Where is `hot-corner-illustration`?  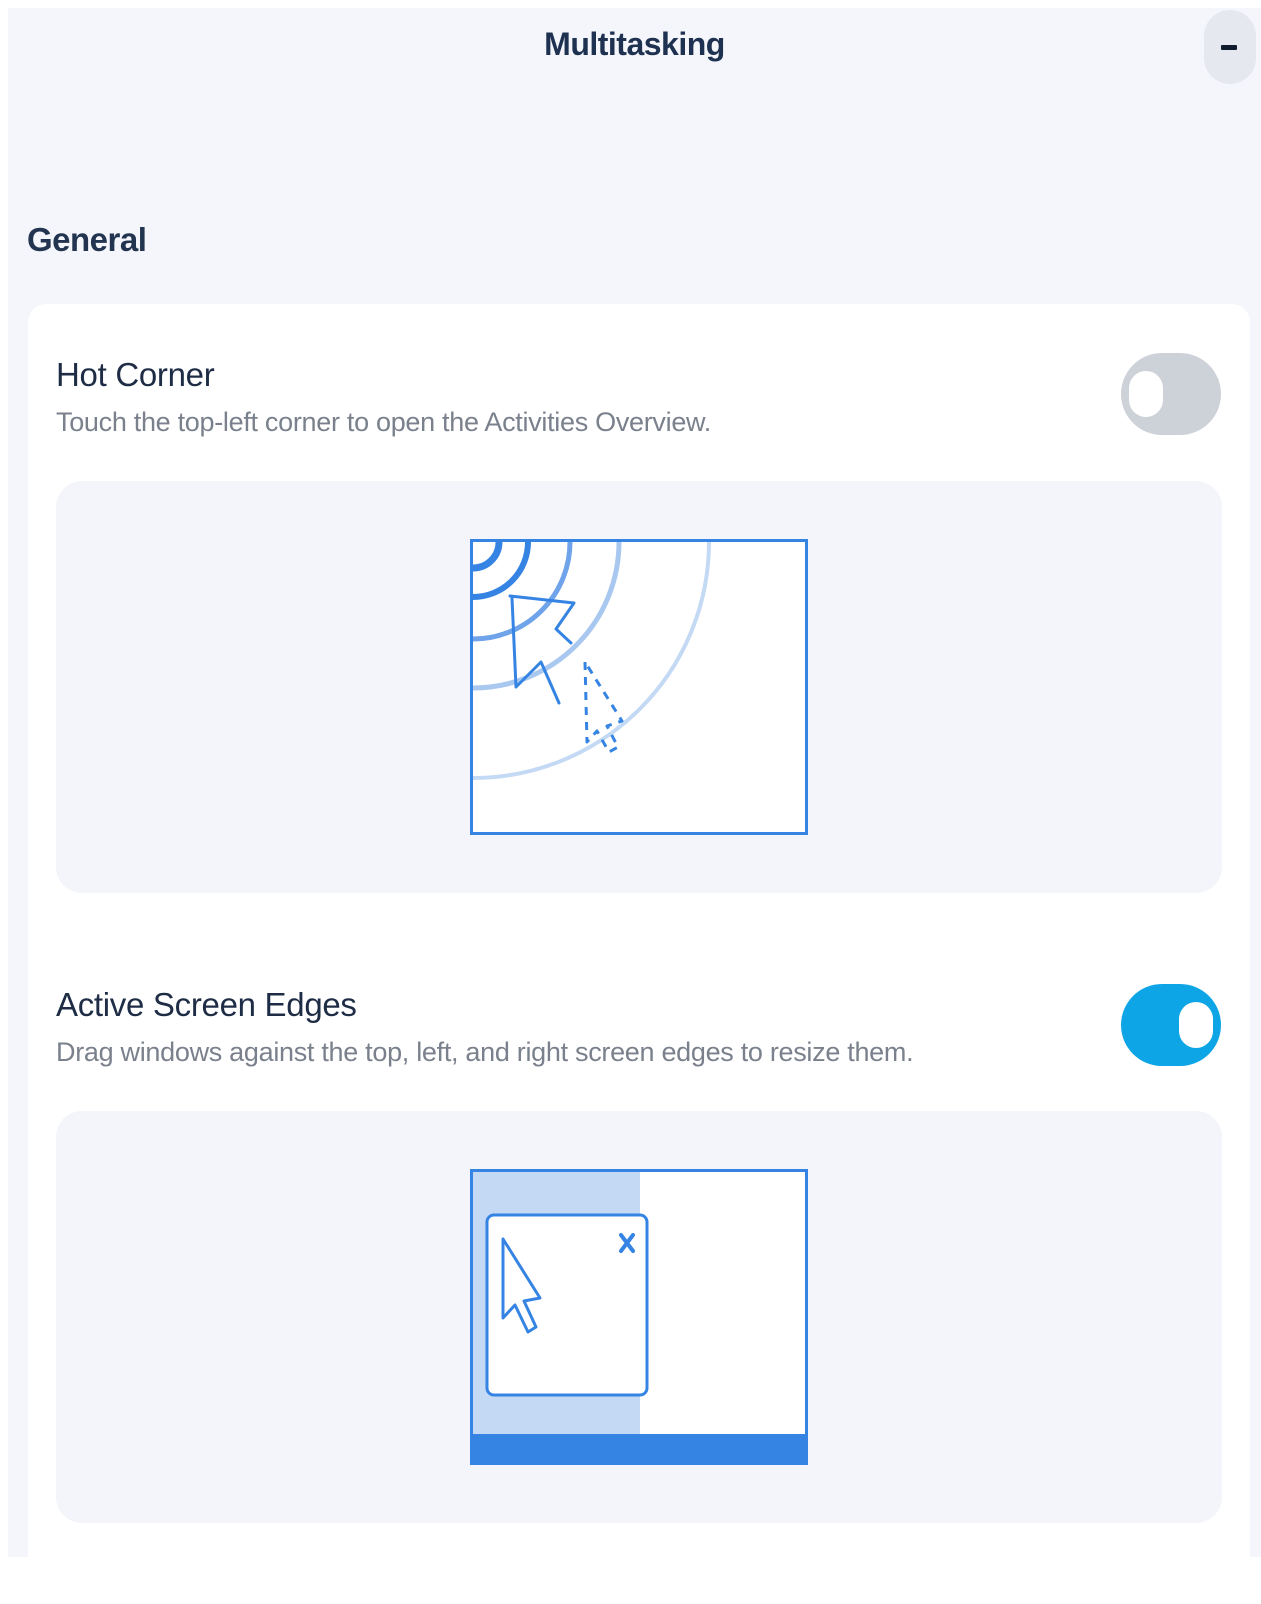
hot-corner-illustration is located at coordinates (639, 687).